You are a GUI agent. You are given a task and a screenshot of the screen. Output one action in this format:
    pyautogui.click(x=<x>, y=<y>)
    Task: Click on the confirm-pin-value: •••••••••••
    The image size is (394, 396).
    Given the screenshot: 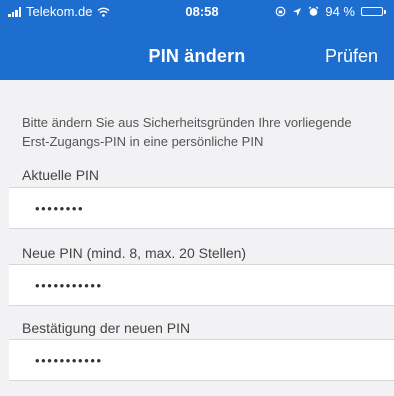 What is the action you would take?
    pyautogui.click(x=69, y=360)
    